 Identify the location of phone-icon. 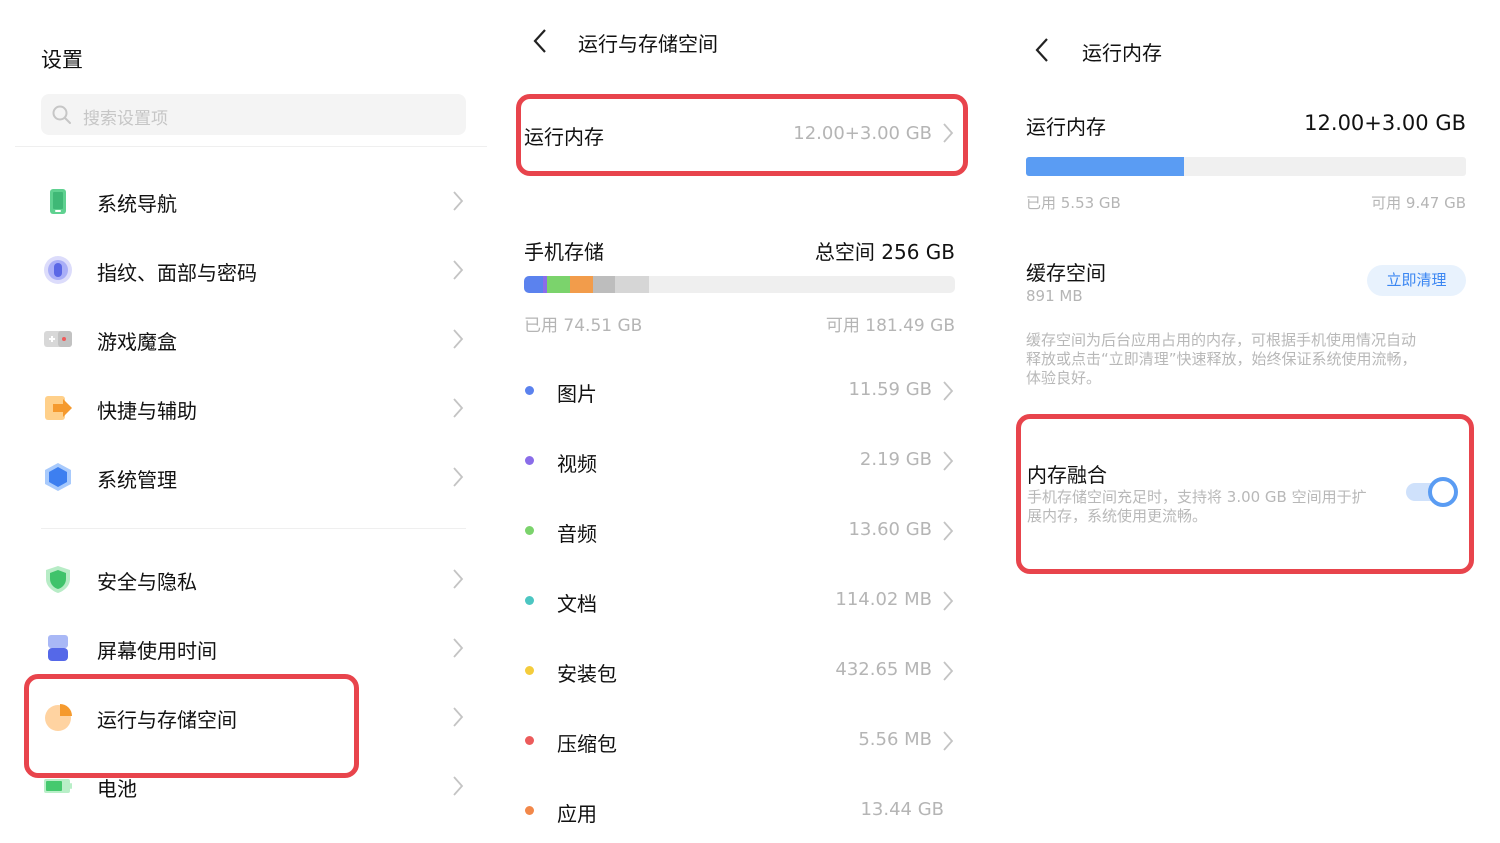
(58, 201).